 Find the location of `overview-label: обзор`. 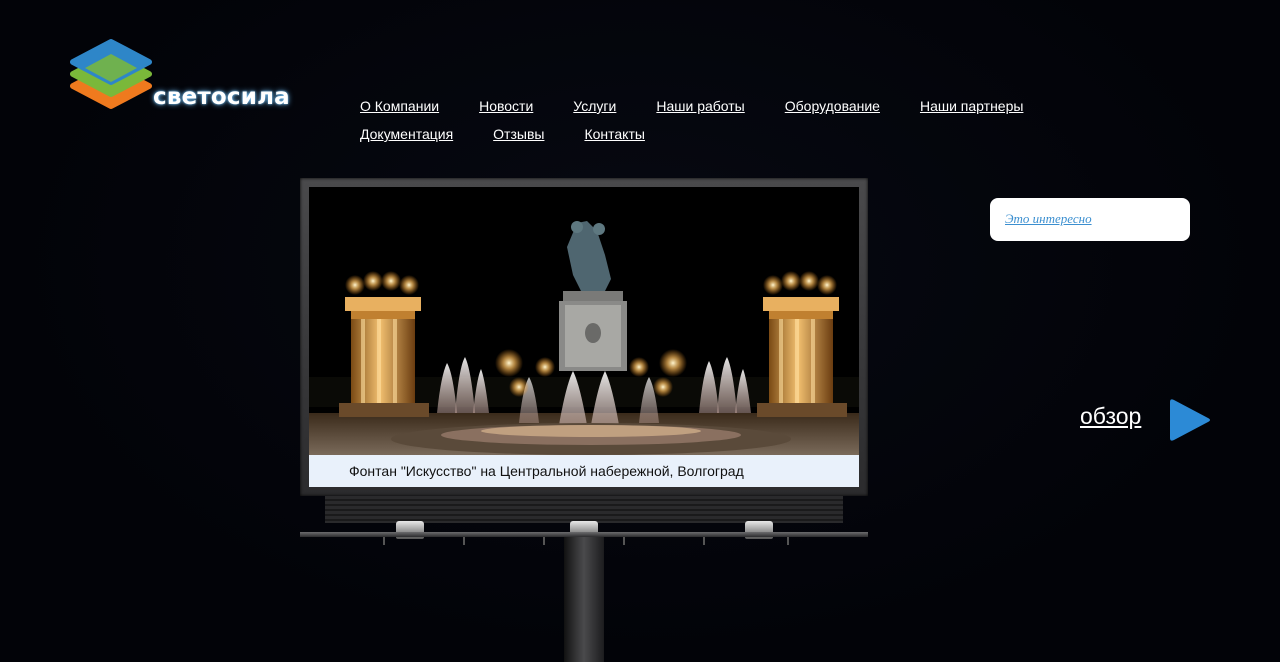

overview-label: обзор is located at coordinates (1110, 416).